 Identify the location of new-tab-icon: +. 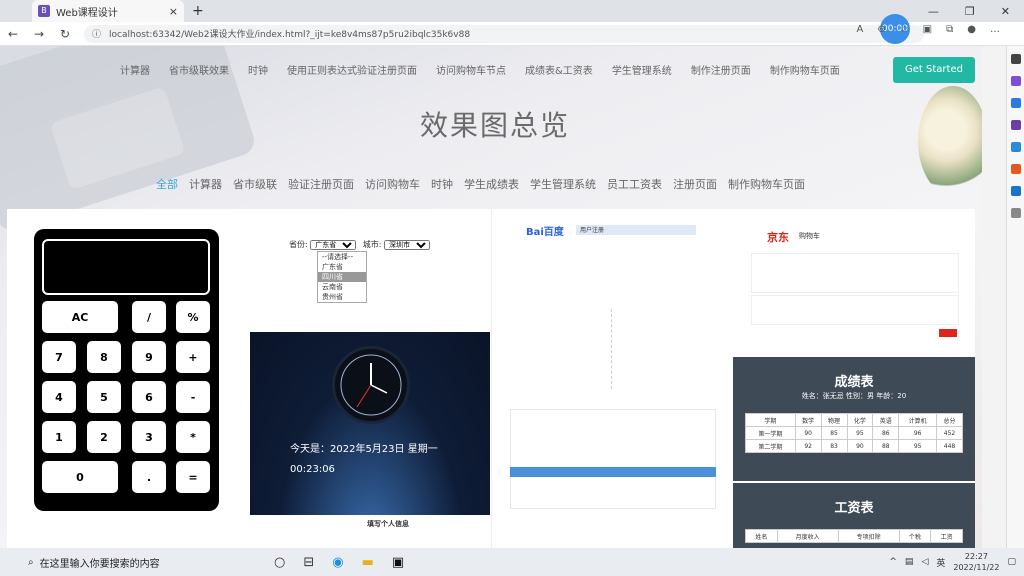
(198, 11).